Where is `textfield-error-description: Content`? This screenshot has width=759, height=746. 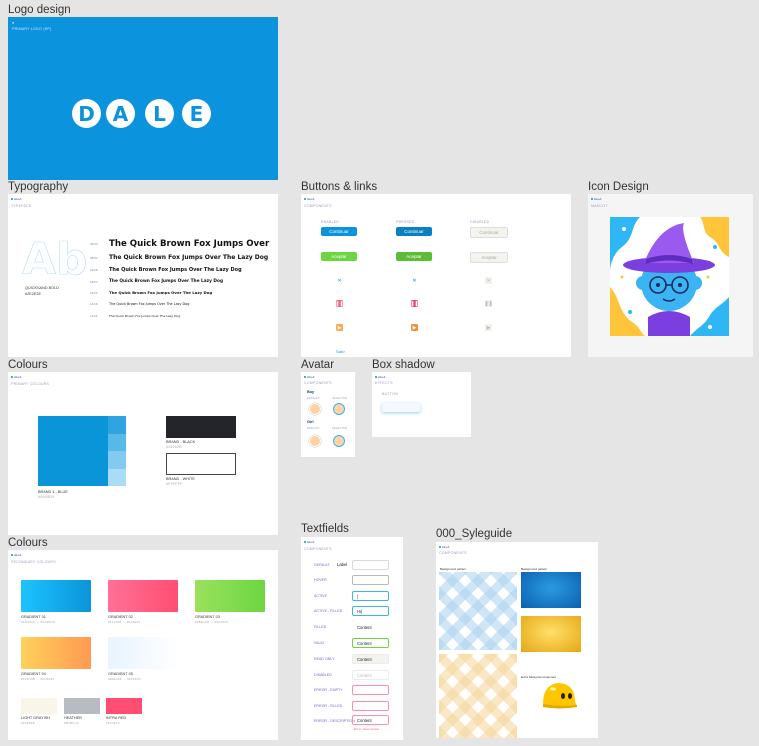 textfield-error-description: Content is located at coordinates (370, 720).